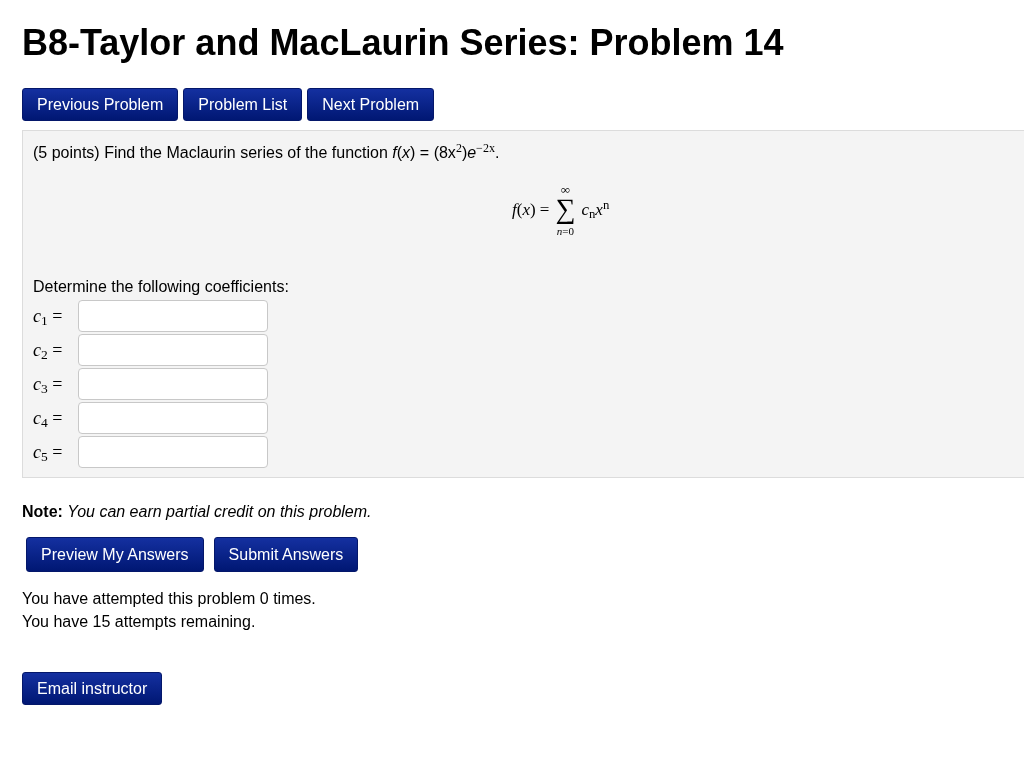  Describe the element at coordinates (48, 419) in the screenshot. I see `coefficient-label: c$_{4}$ =` at that location.